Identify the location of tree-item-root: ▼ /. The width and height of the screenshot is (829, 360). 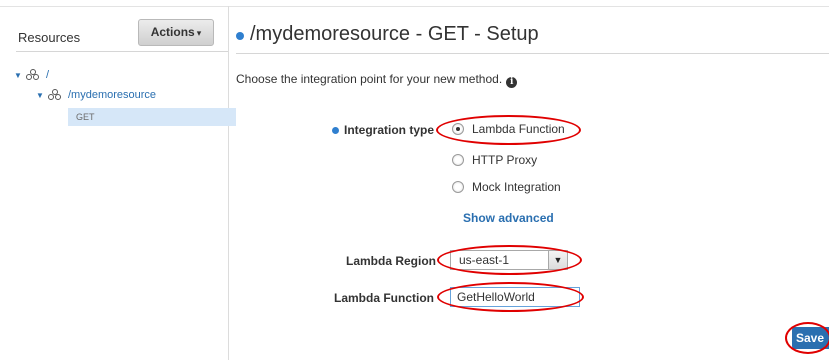
(31, 75).